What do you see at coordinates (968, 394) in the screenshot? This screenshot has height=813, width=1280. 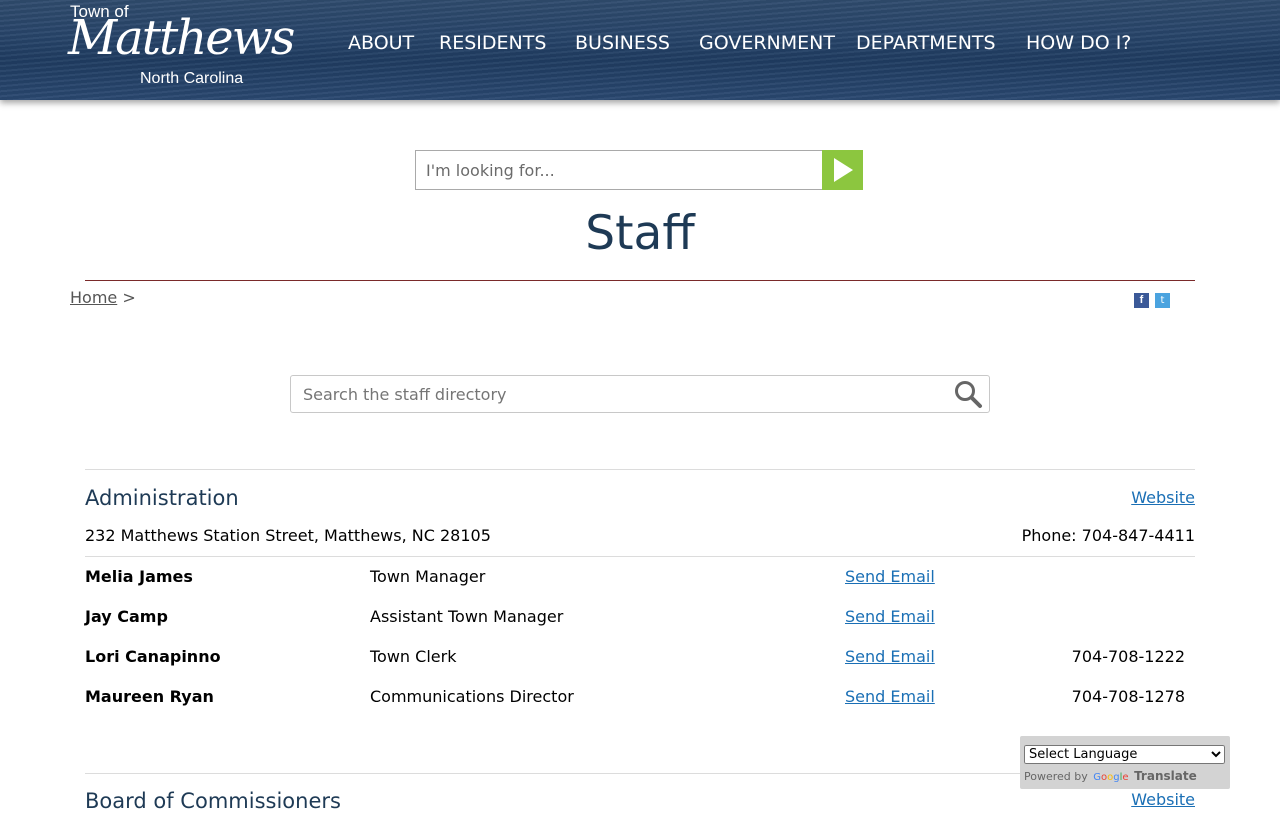 I see `search-icon` at bounding box center [968, 394].